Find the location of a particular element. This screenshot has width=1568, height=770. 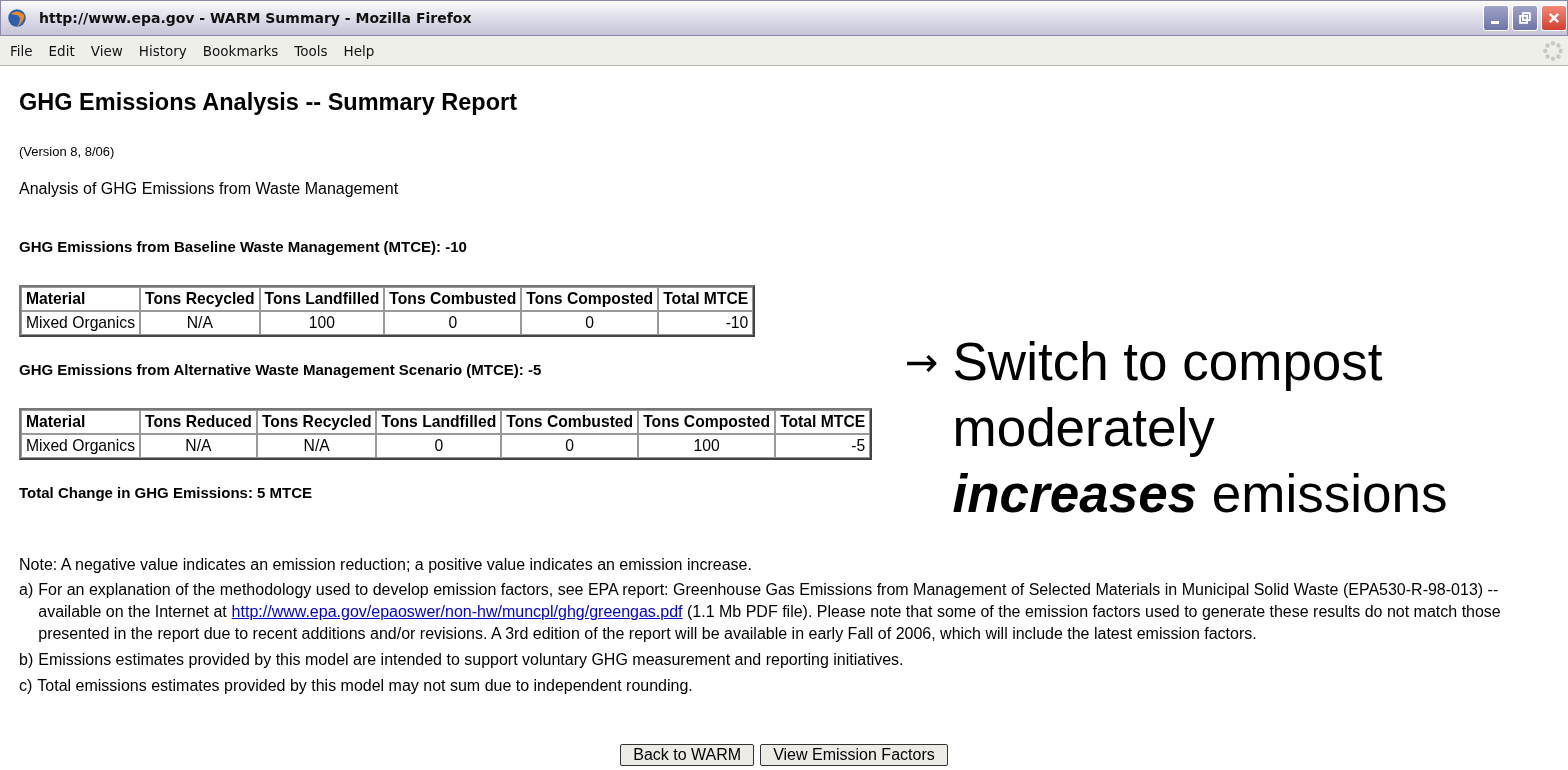

section-title: GHG Emissions from Baseline Waste Management (MTCE): -10 is located at coordinates (243, 247).